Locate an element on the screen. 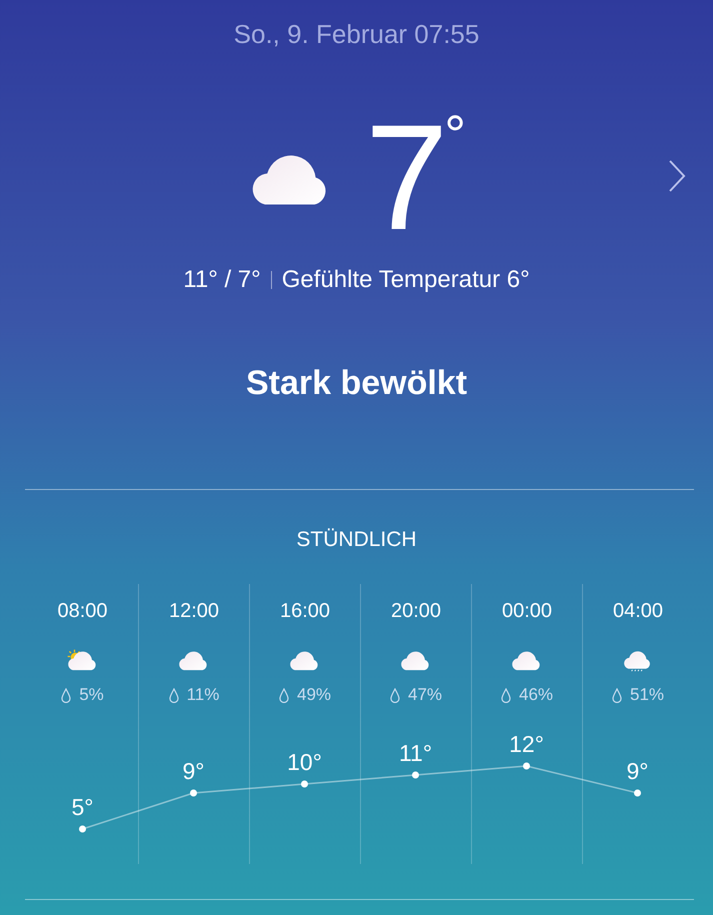 This screenshot has width=713, height=915. high-low-temperature: 11° / 7° is located at coordinates (222, 280).